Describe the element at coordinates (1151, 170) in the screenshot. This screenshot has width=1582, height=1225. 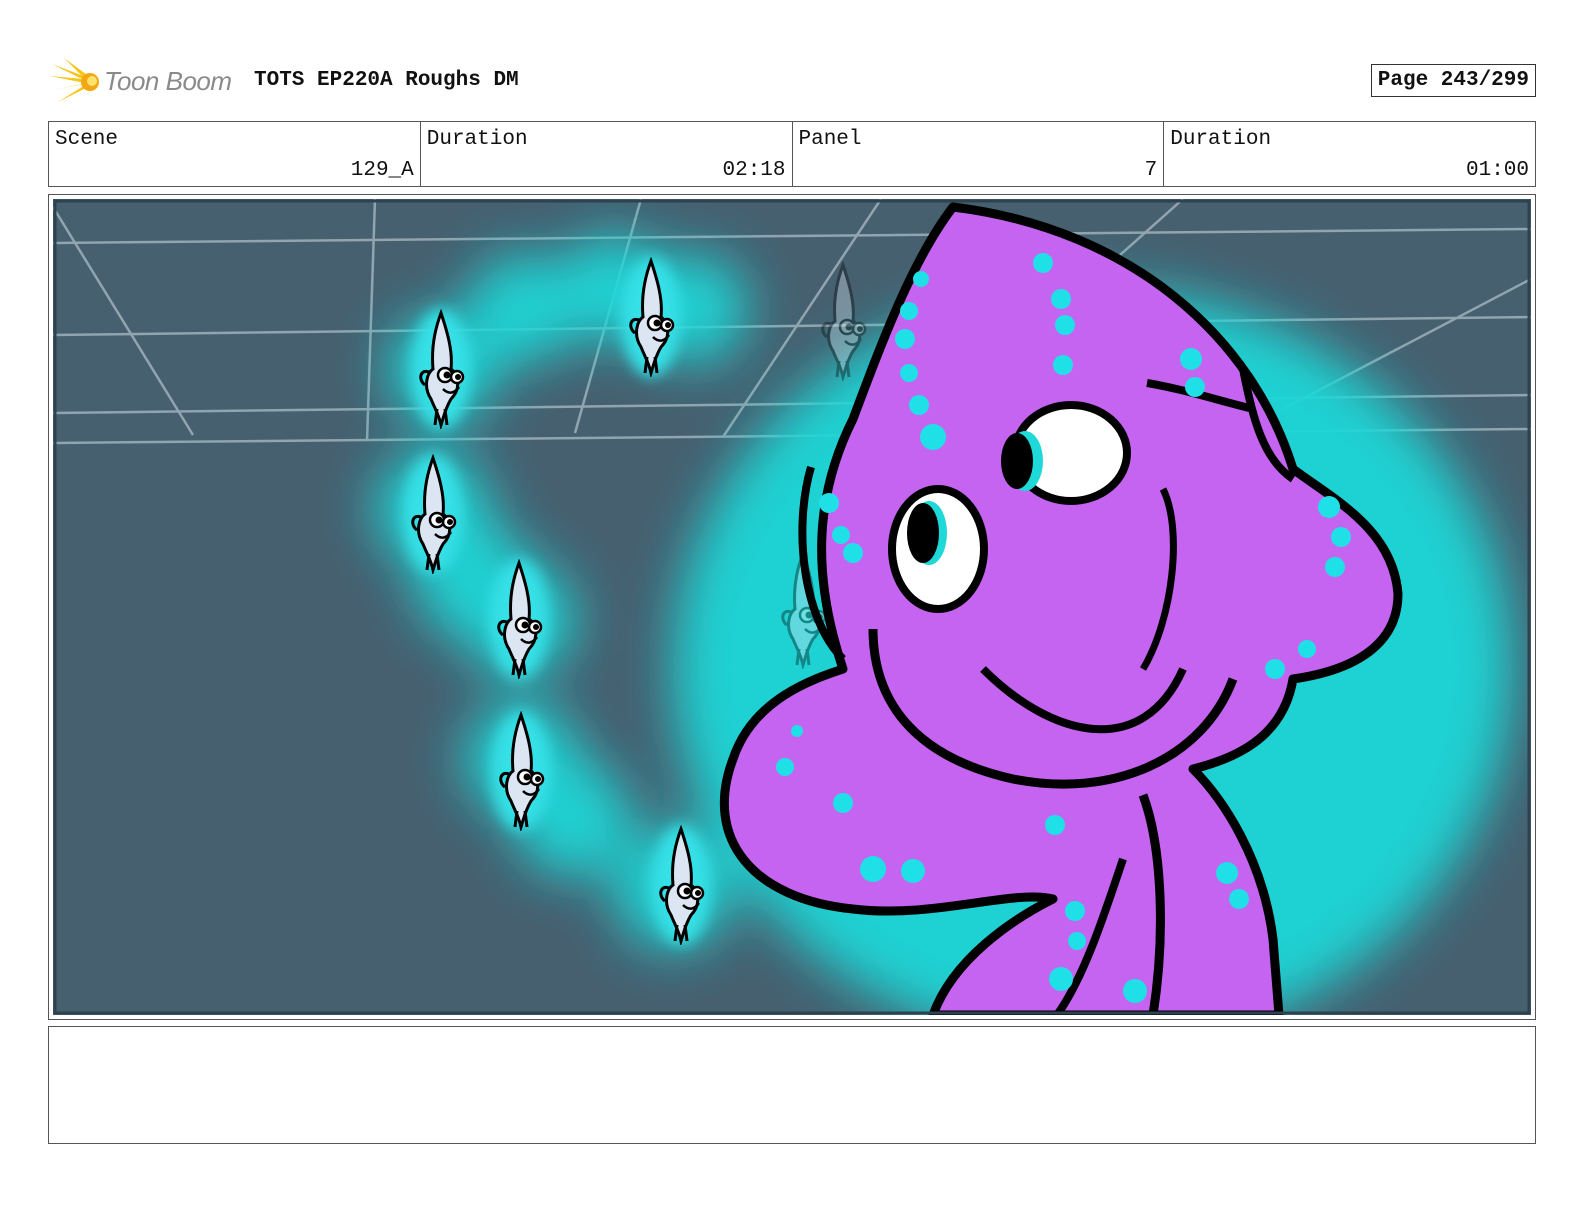
I see `panel-value: 7` at that location.